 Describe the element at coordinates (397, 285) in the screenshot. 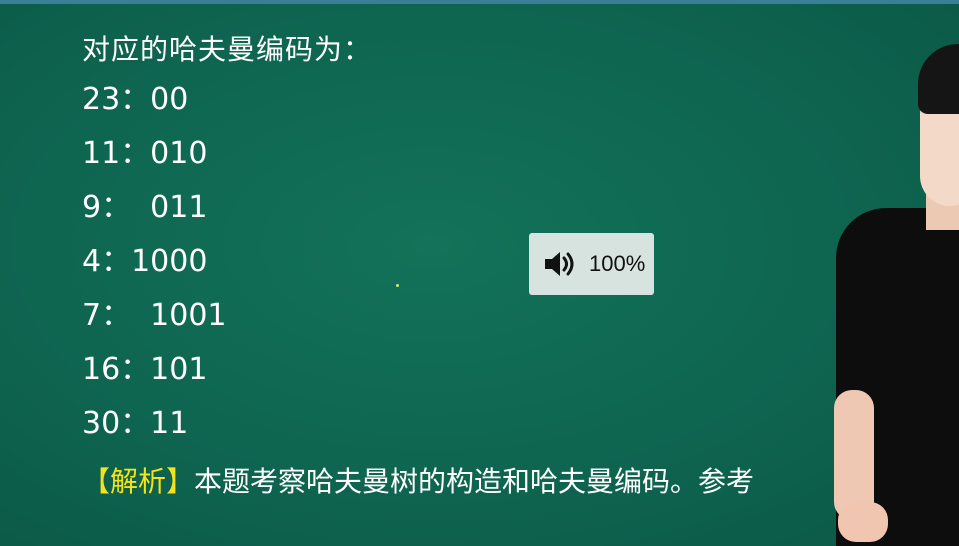

I see `chalk-mark` at that location.